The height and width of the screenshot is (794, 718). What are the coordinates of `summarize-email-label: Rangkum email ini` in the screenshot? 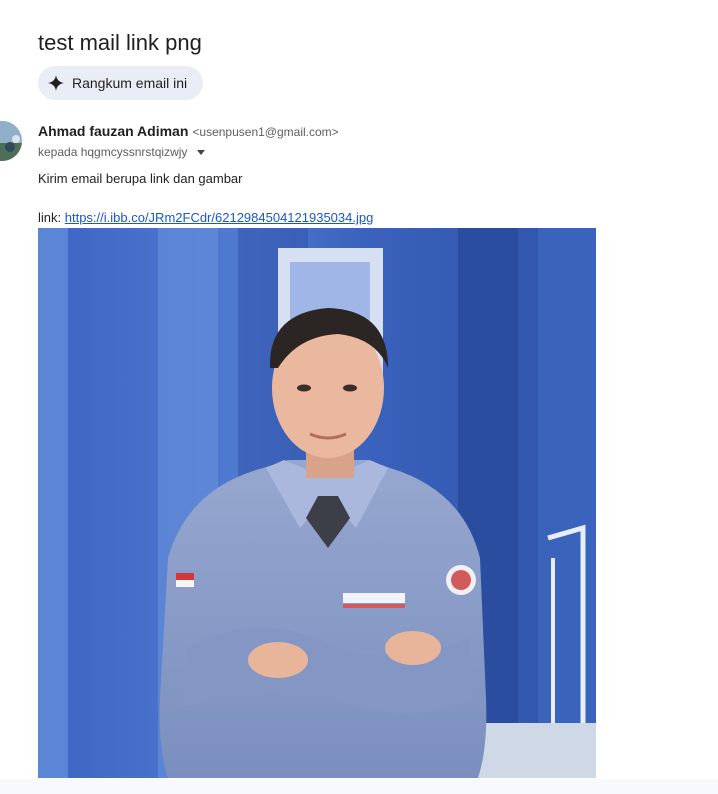 It's located at (130, 83).